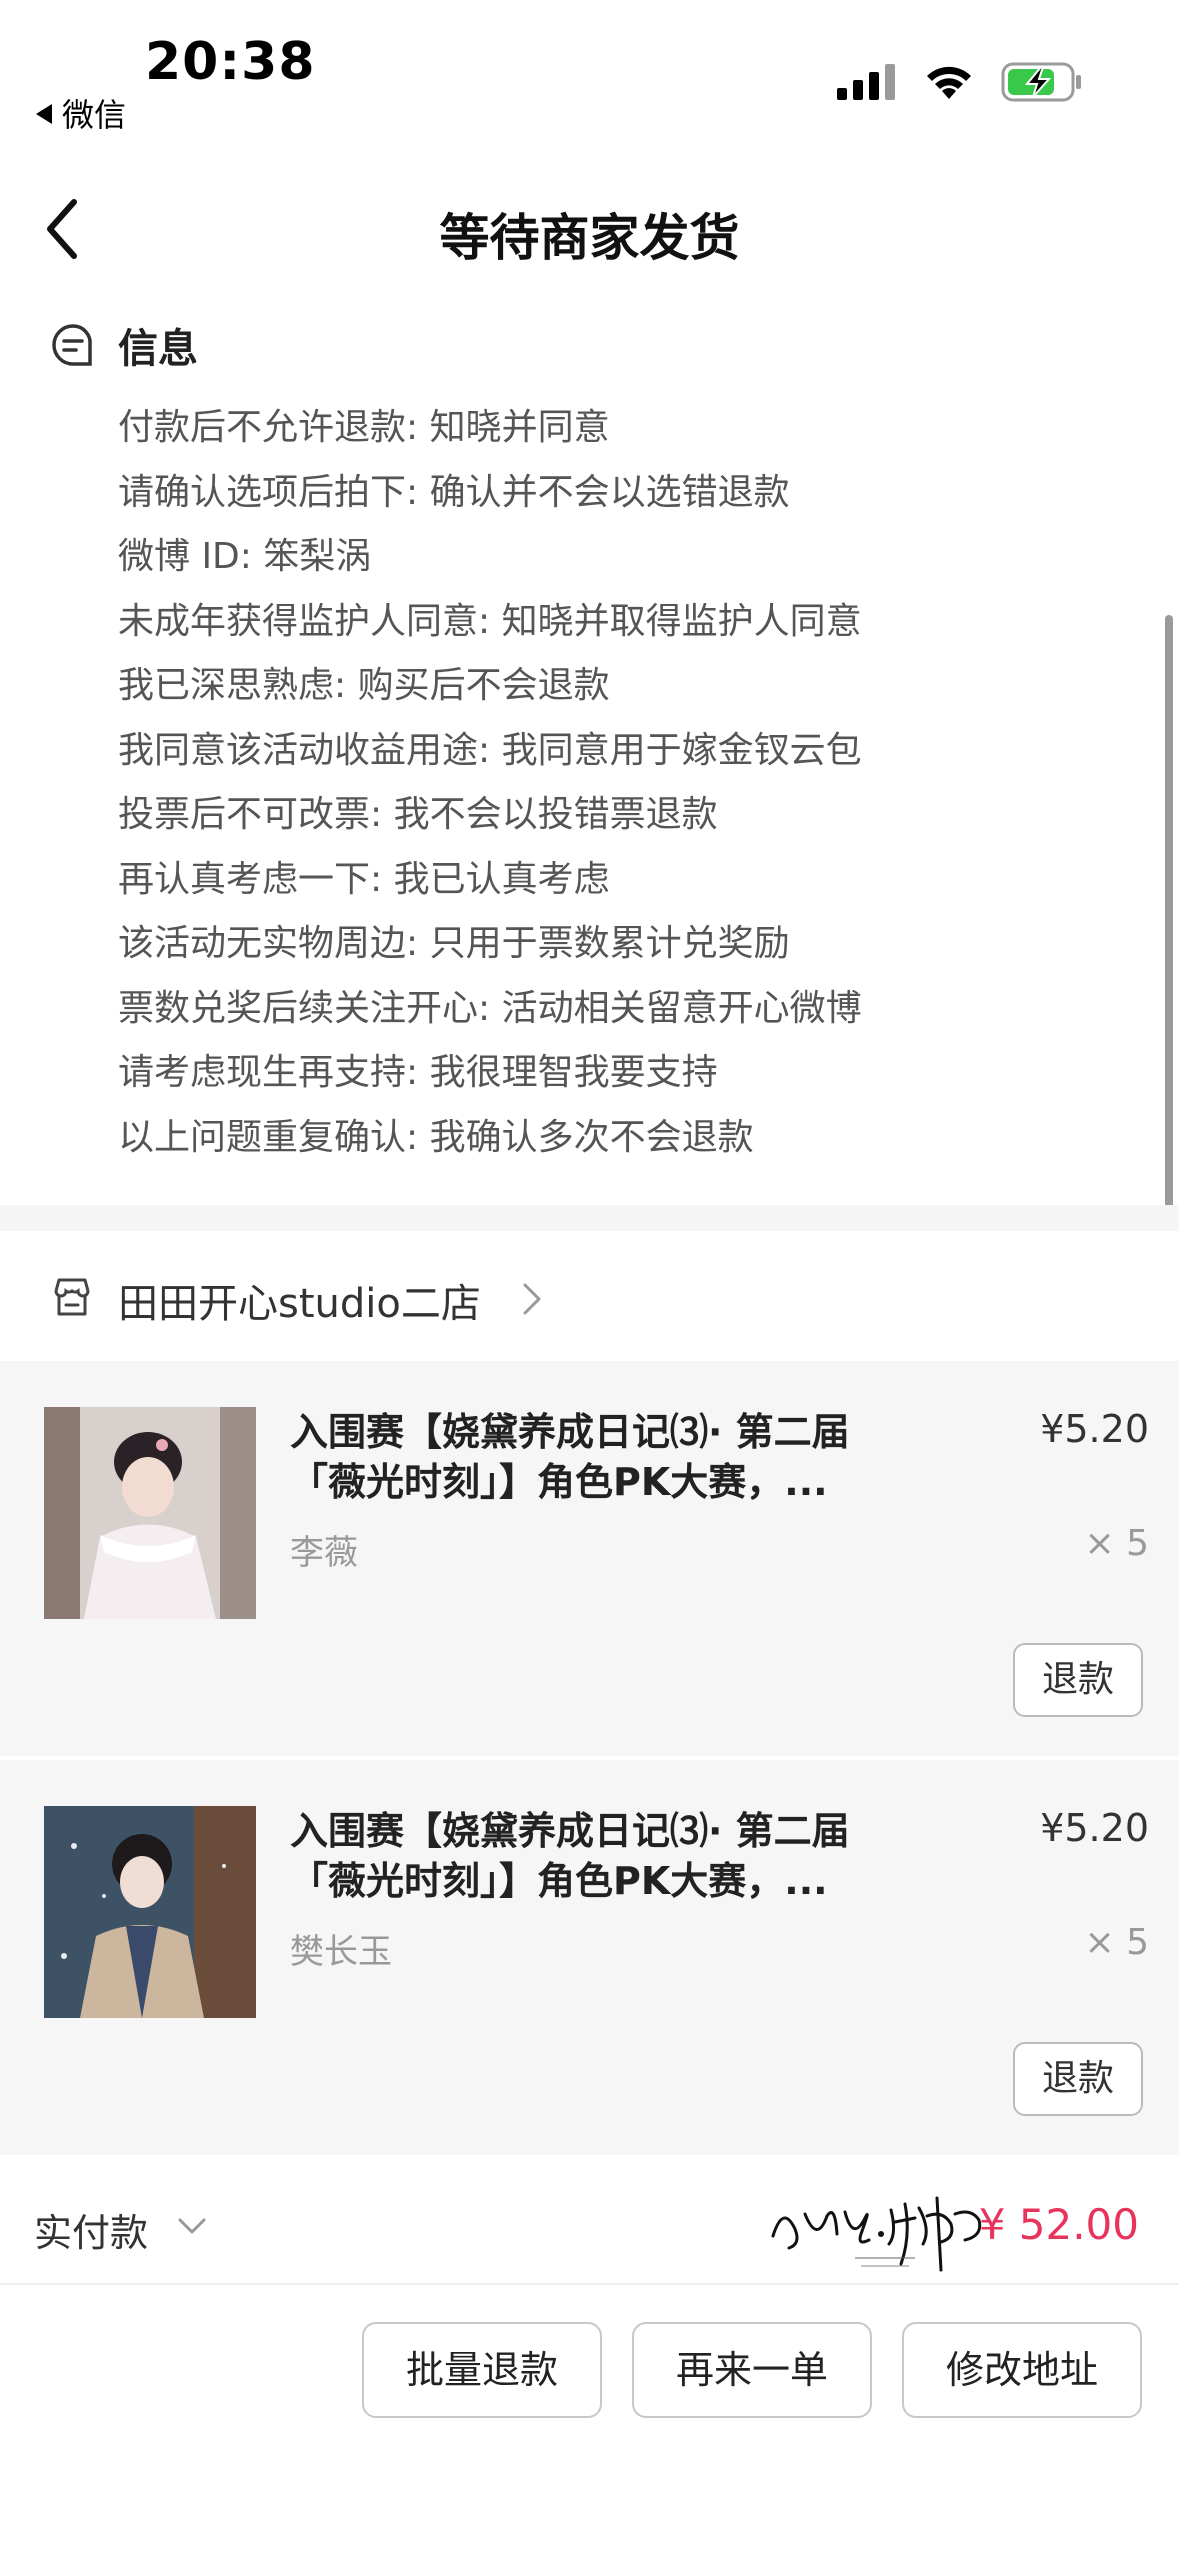 The image size is (1179, 2556). I want to click on reorder-button: 再来一单, so click(752, 2370).